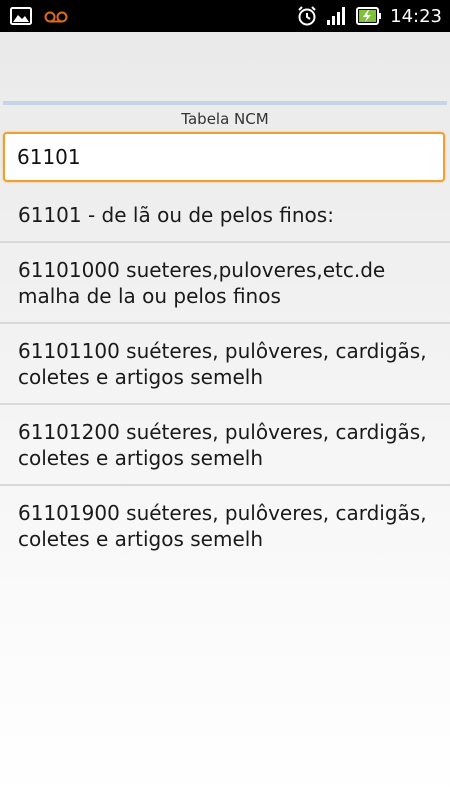  Describe the element at coordinates (369, 16) in the screenshot. I see `battery-charging-icon` at that location.